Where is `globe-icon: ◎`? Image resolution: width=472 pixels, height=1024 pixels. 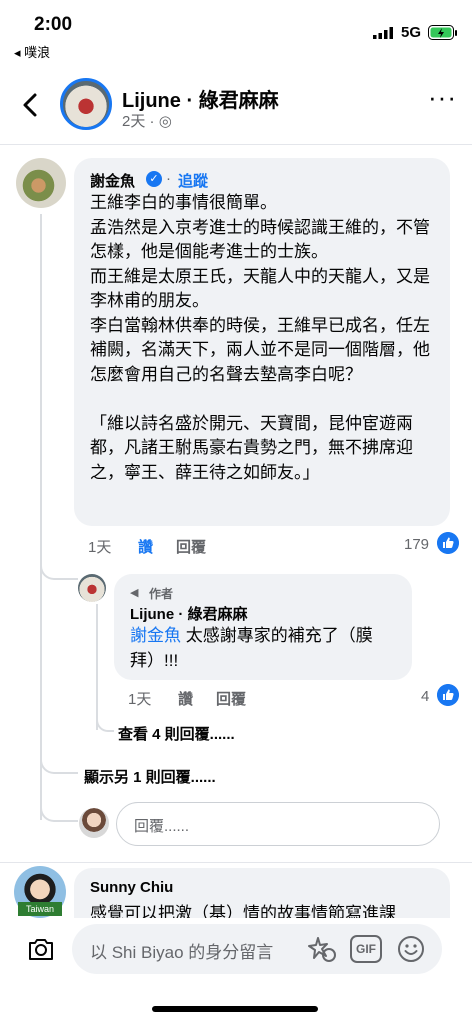 globe-icon: ◎ is located at coordinates (165, 121).